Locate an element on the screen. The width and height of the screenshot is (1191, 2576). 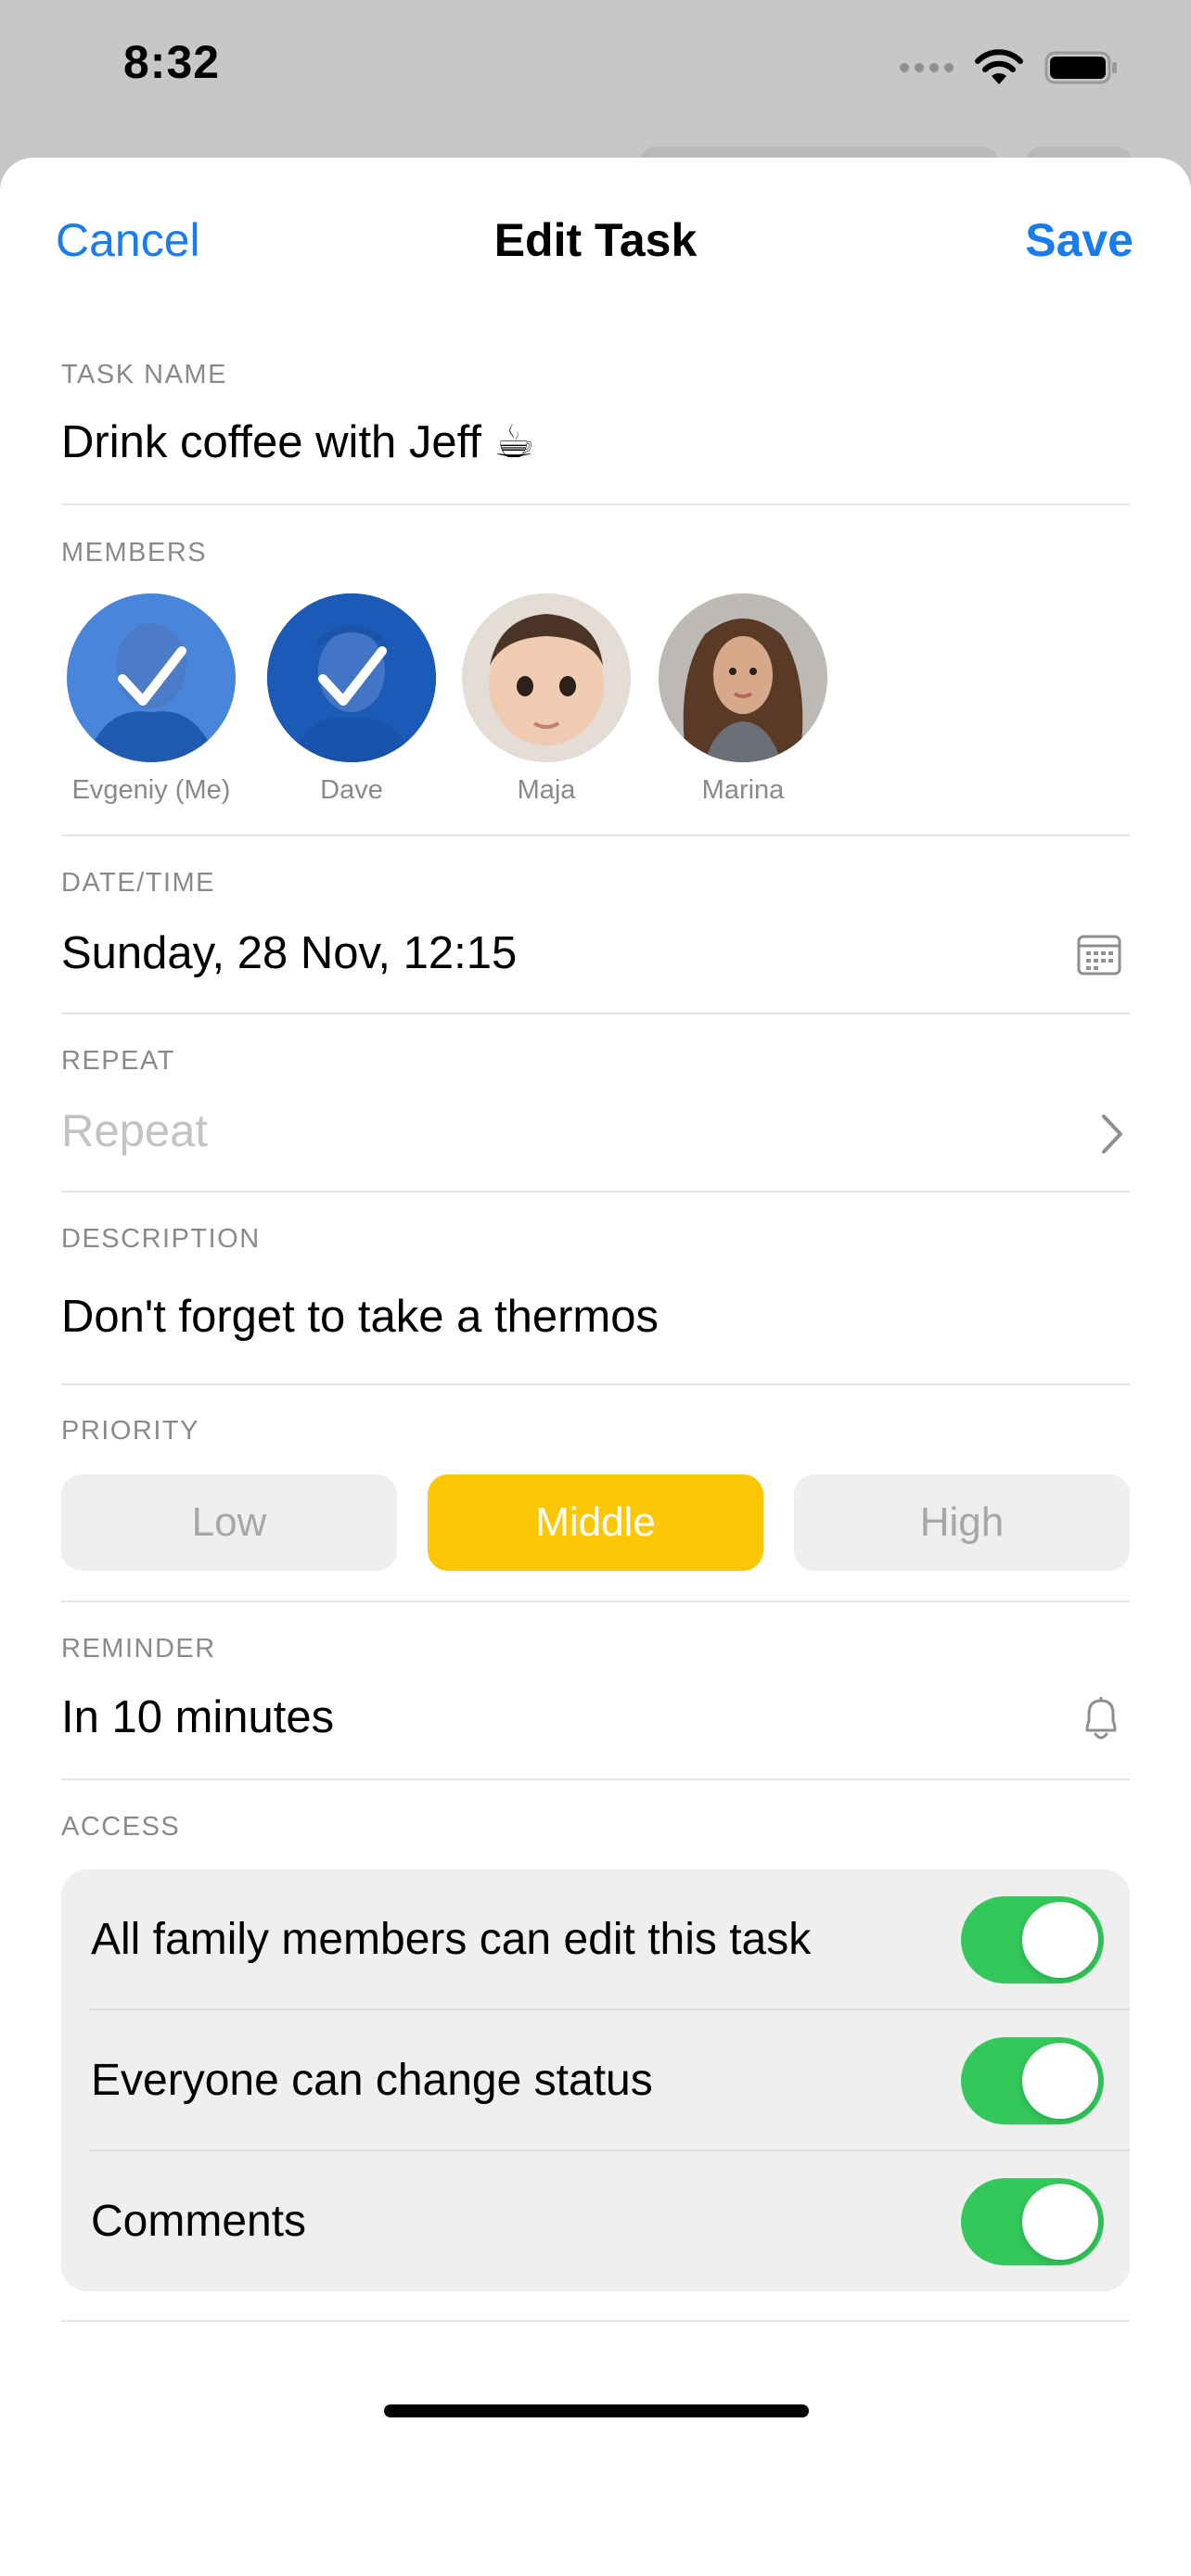
comments-toggle is located at coordinates (1032, 2221).